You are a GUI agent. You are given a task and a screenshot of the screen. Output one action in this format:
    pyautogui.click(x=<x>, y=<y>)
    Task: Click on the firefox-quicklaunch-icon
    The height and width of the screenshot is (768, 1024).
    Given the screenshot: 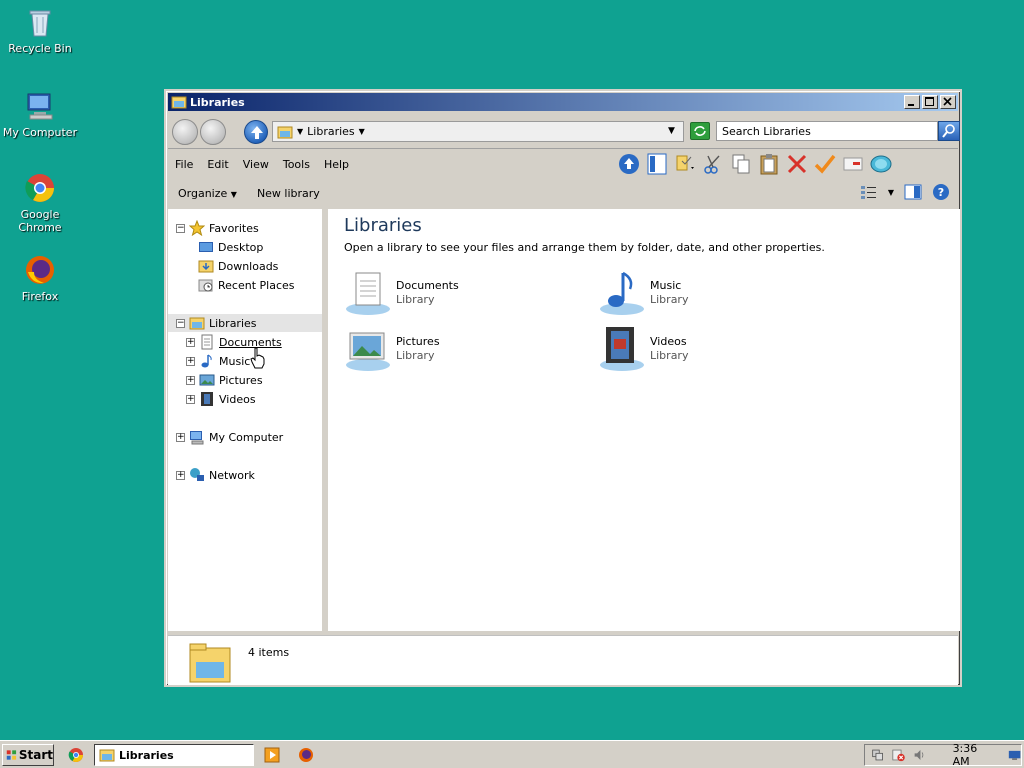 What is the action you would take?
    pyautogui.click(x=306, y=755)
    